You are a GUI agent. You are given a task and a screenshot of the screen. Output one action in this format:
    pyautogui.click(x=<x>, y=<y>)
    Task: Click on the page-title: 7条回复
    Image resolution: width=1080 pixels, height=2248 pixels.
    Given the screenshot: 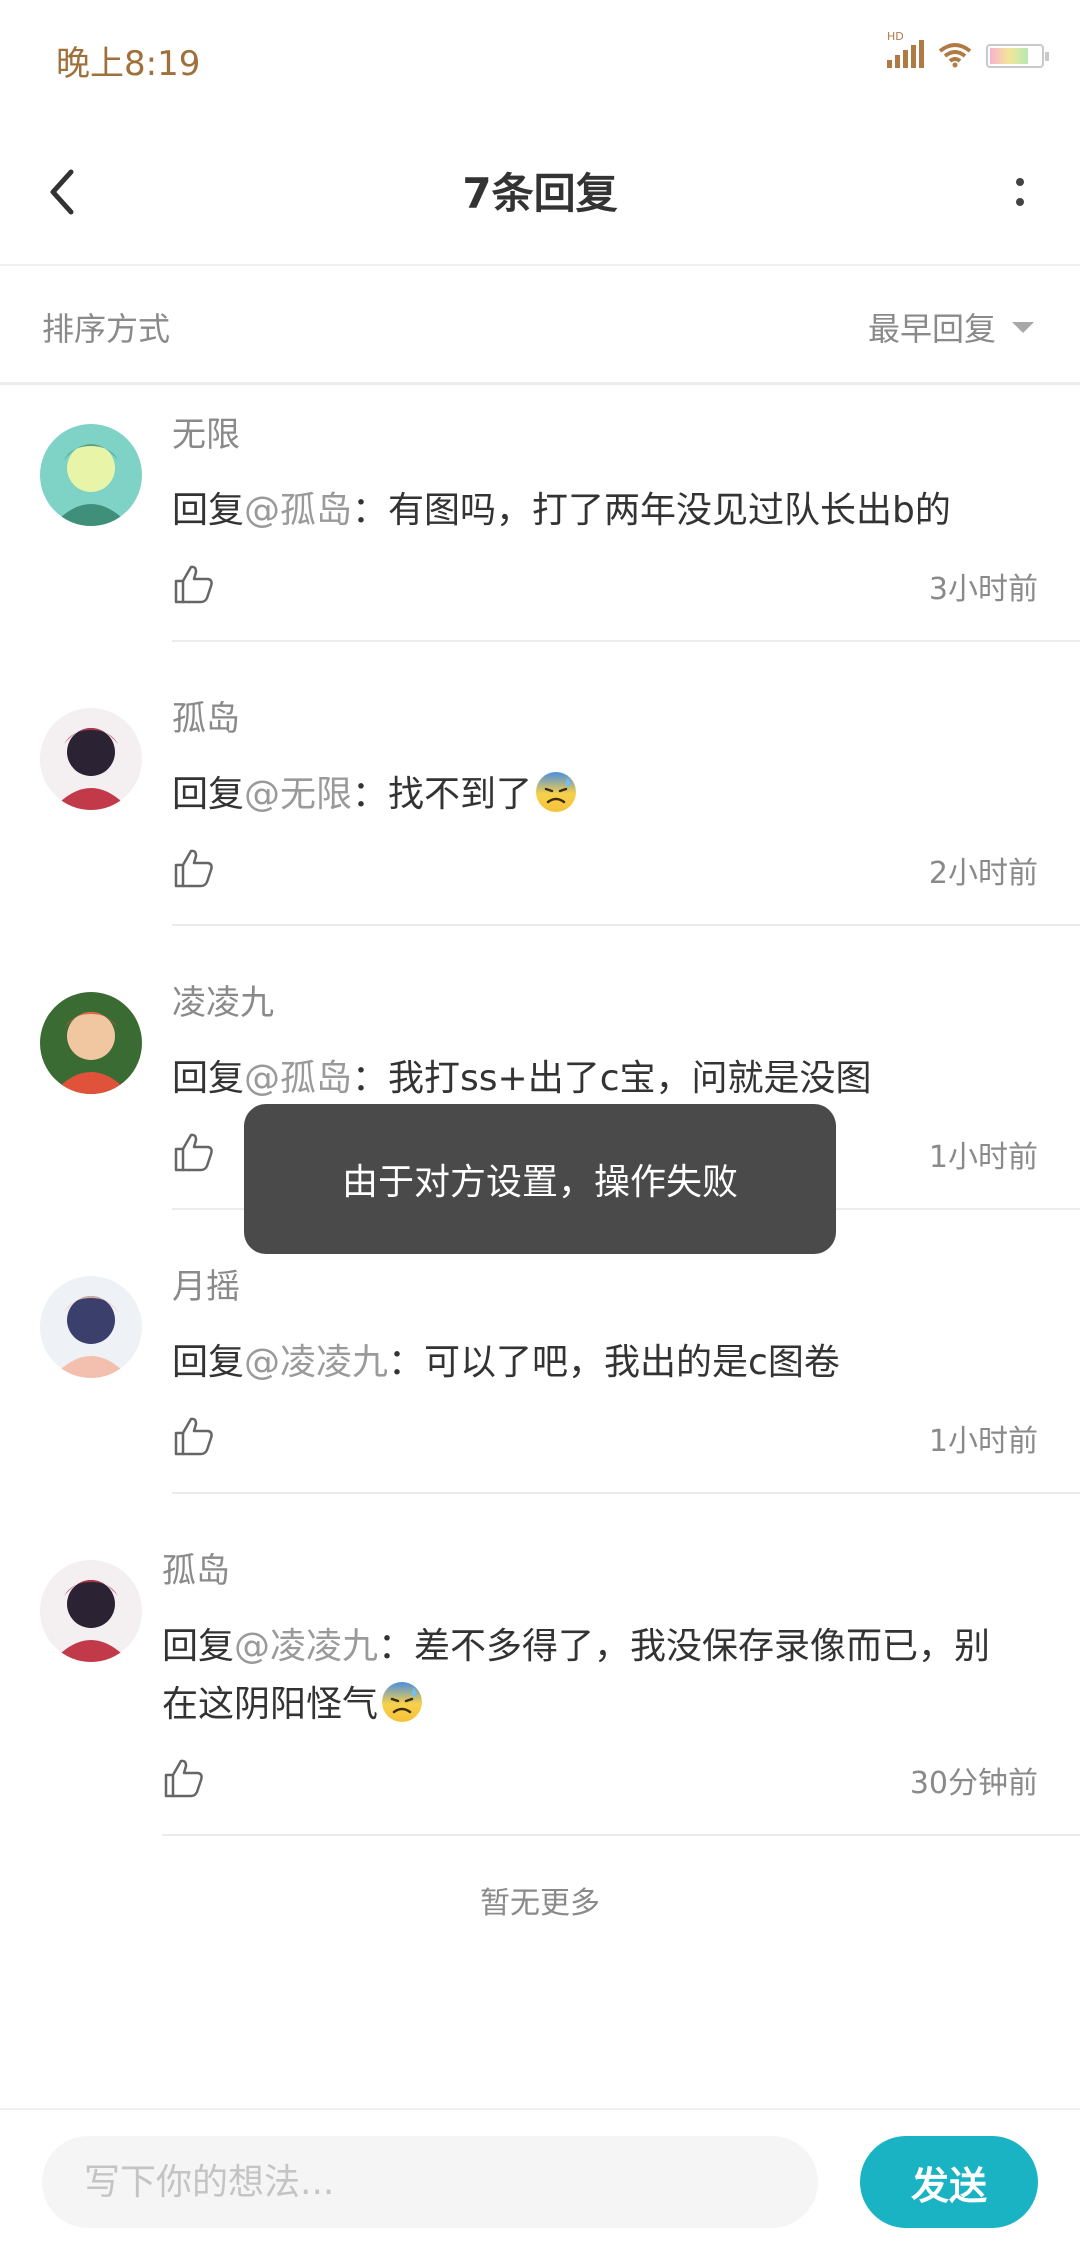 What is the action you would take?
    pyautogui.click(x=540, y=193)
    